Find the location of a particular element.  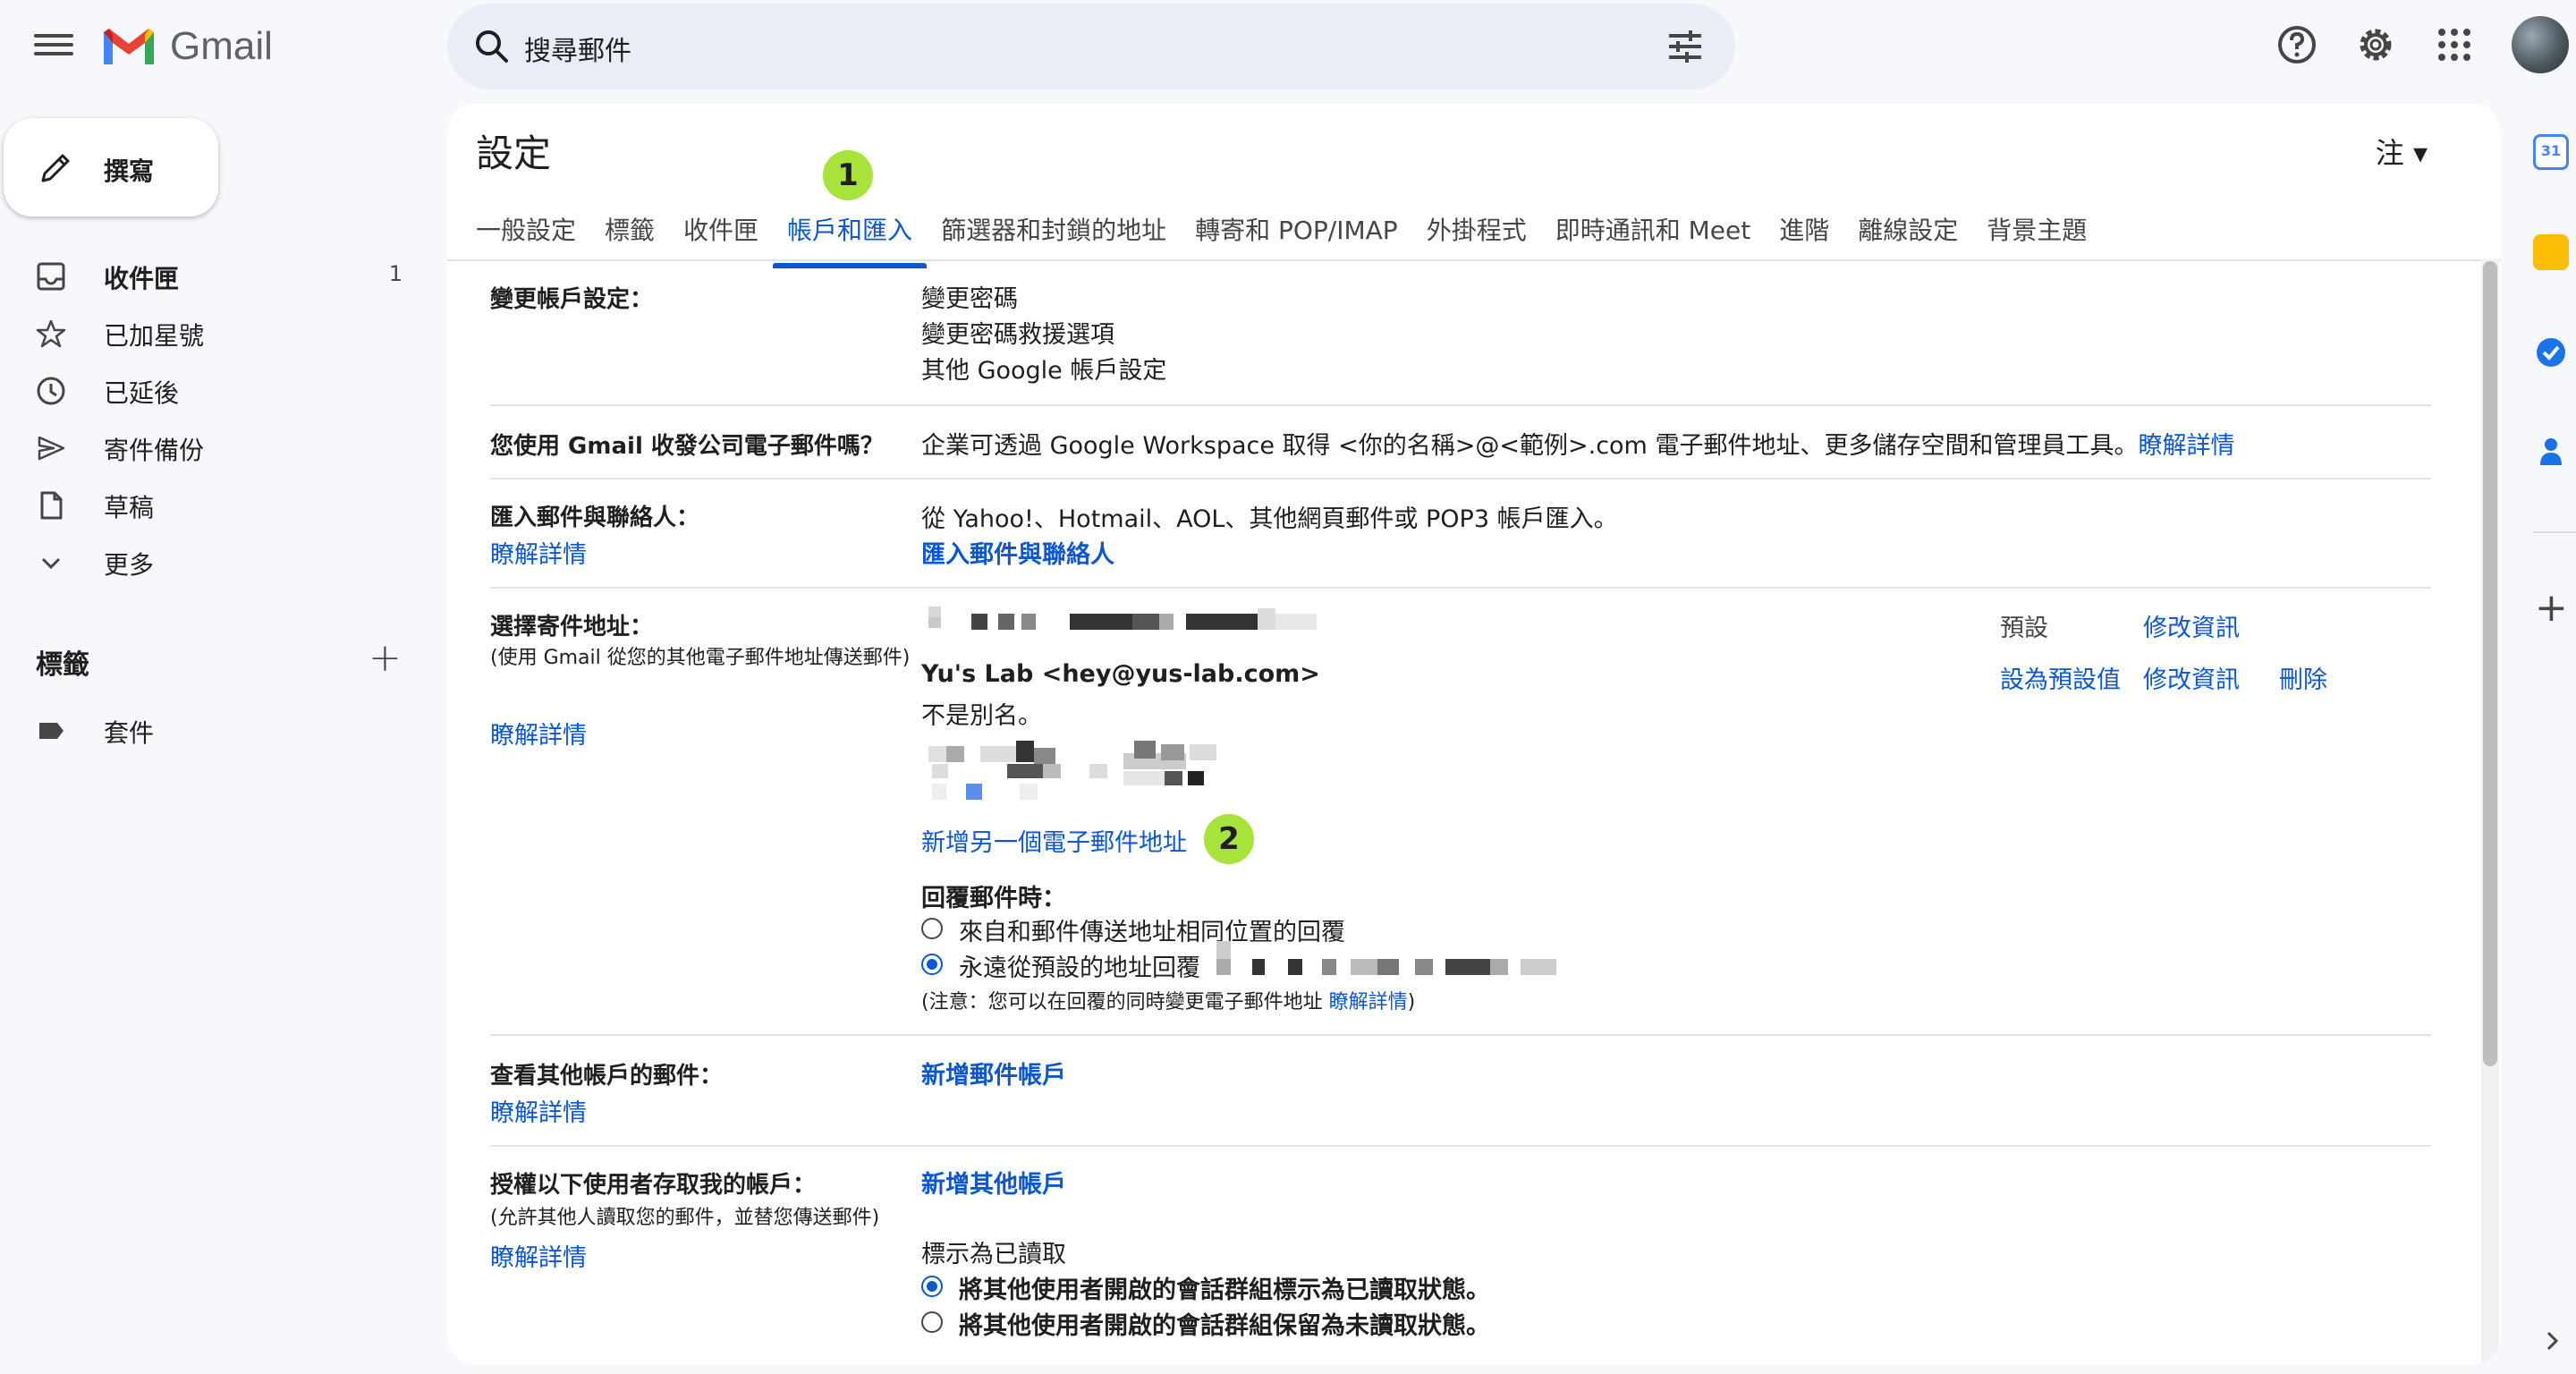

sidebar-item-drafts: 草稿 is located at coordinates (210, 504).